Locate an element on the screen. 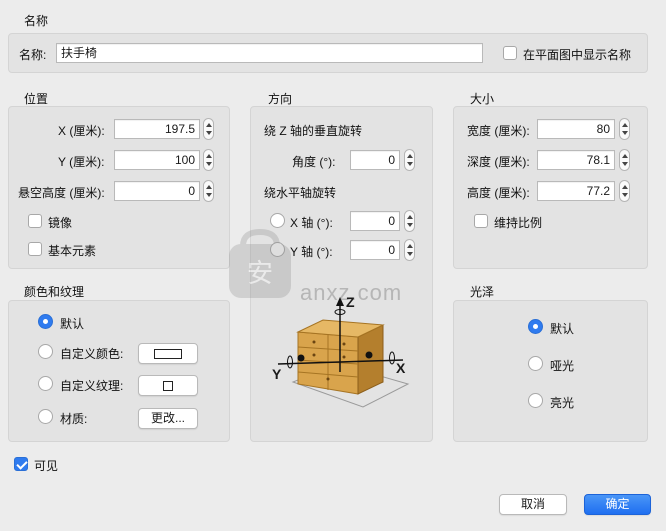 The height and width of the screenshot is (531, 666). basic-element-label: 基本元素 is located at coordinates (72, 251).